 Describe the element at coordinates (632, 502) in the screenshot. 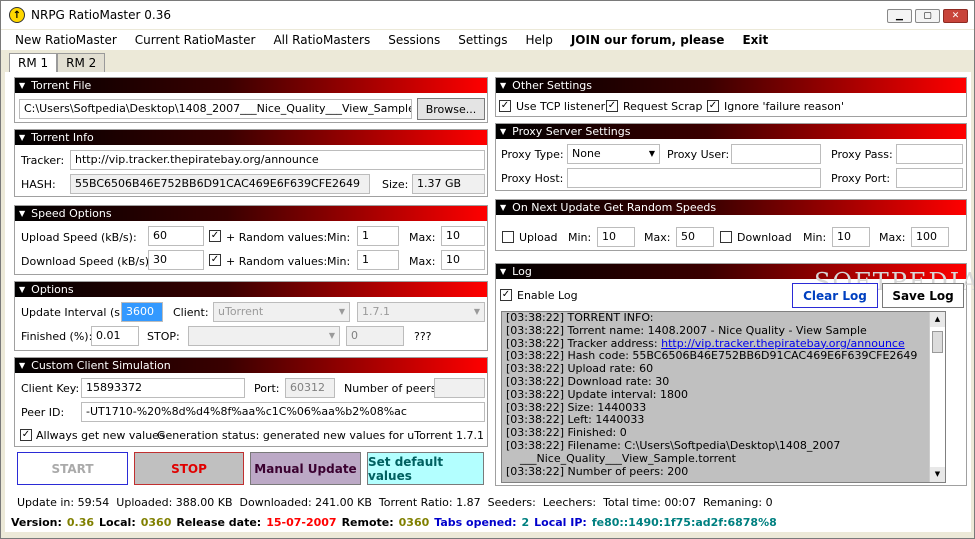

I see `total-time-label: Total time:` at that location.